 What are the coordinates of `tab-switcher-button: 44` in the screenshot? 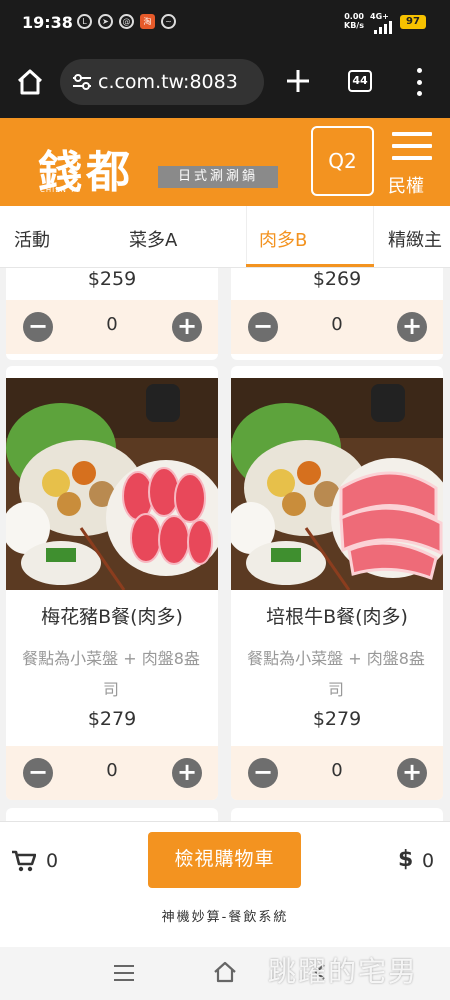 It's located at (360, 81).